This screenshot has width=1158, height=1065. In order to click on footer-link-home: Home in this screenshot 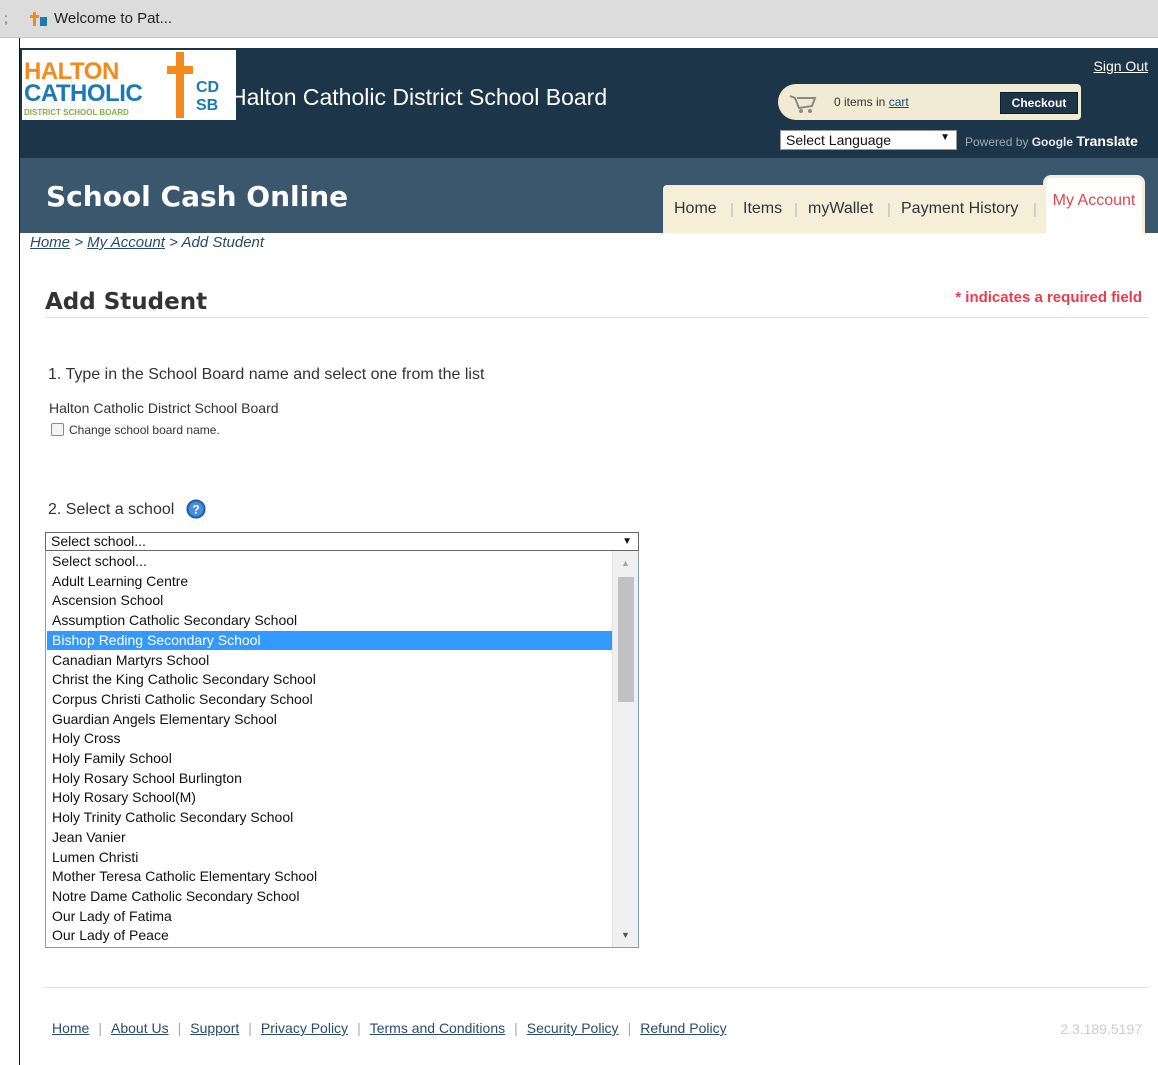, I will do `click(70, 1028)`.